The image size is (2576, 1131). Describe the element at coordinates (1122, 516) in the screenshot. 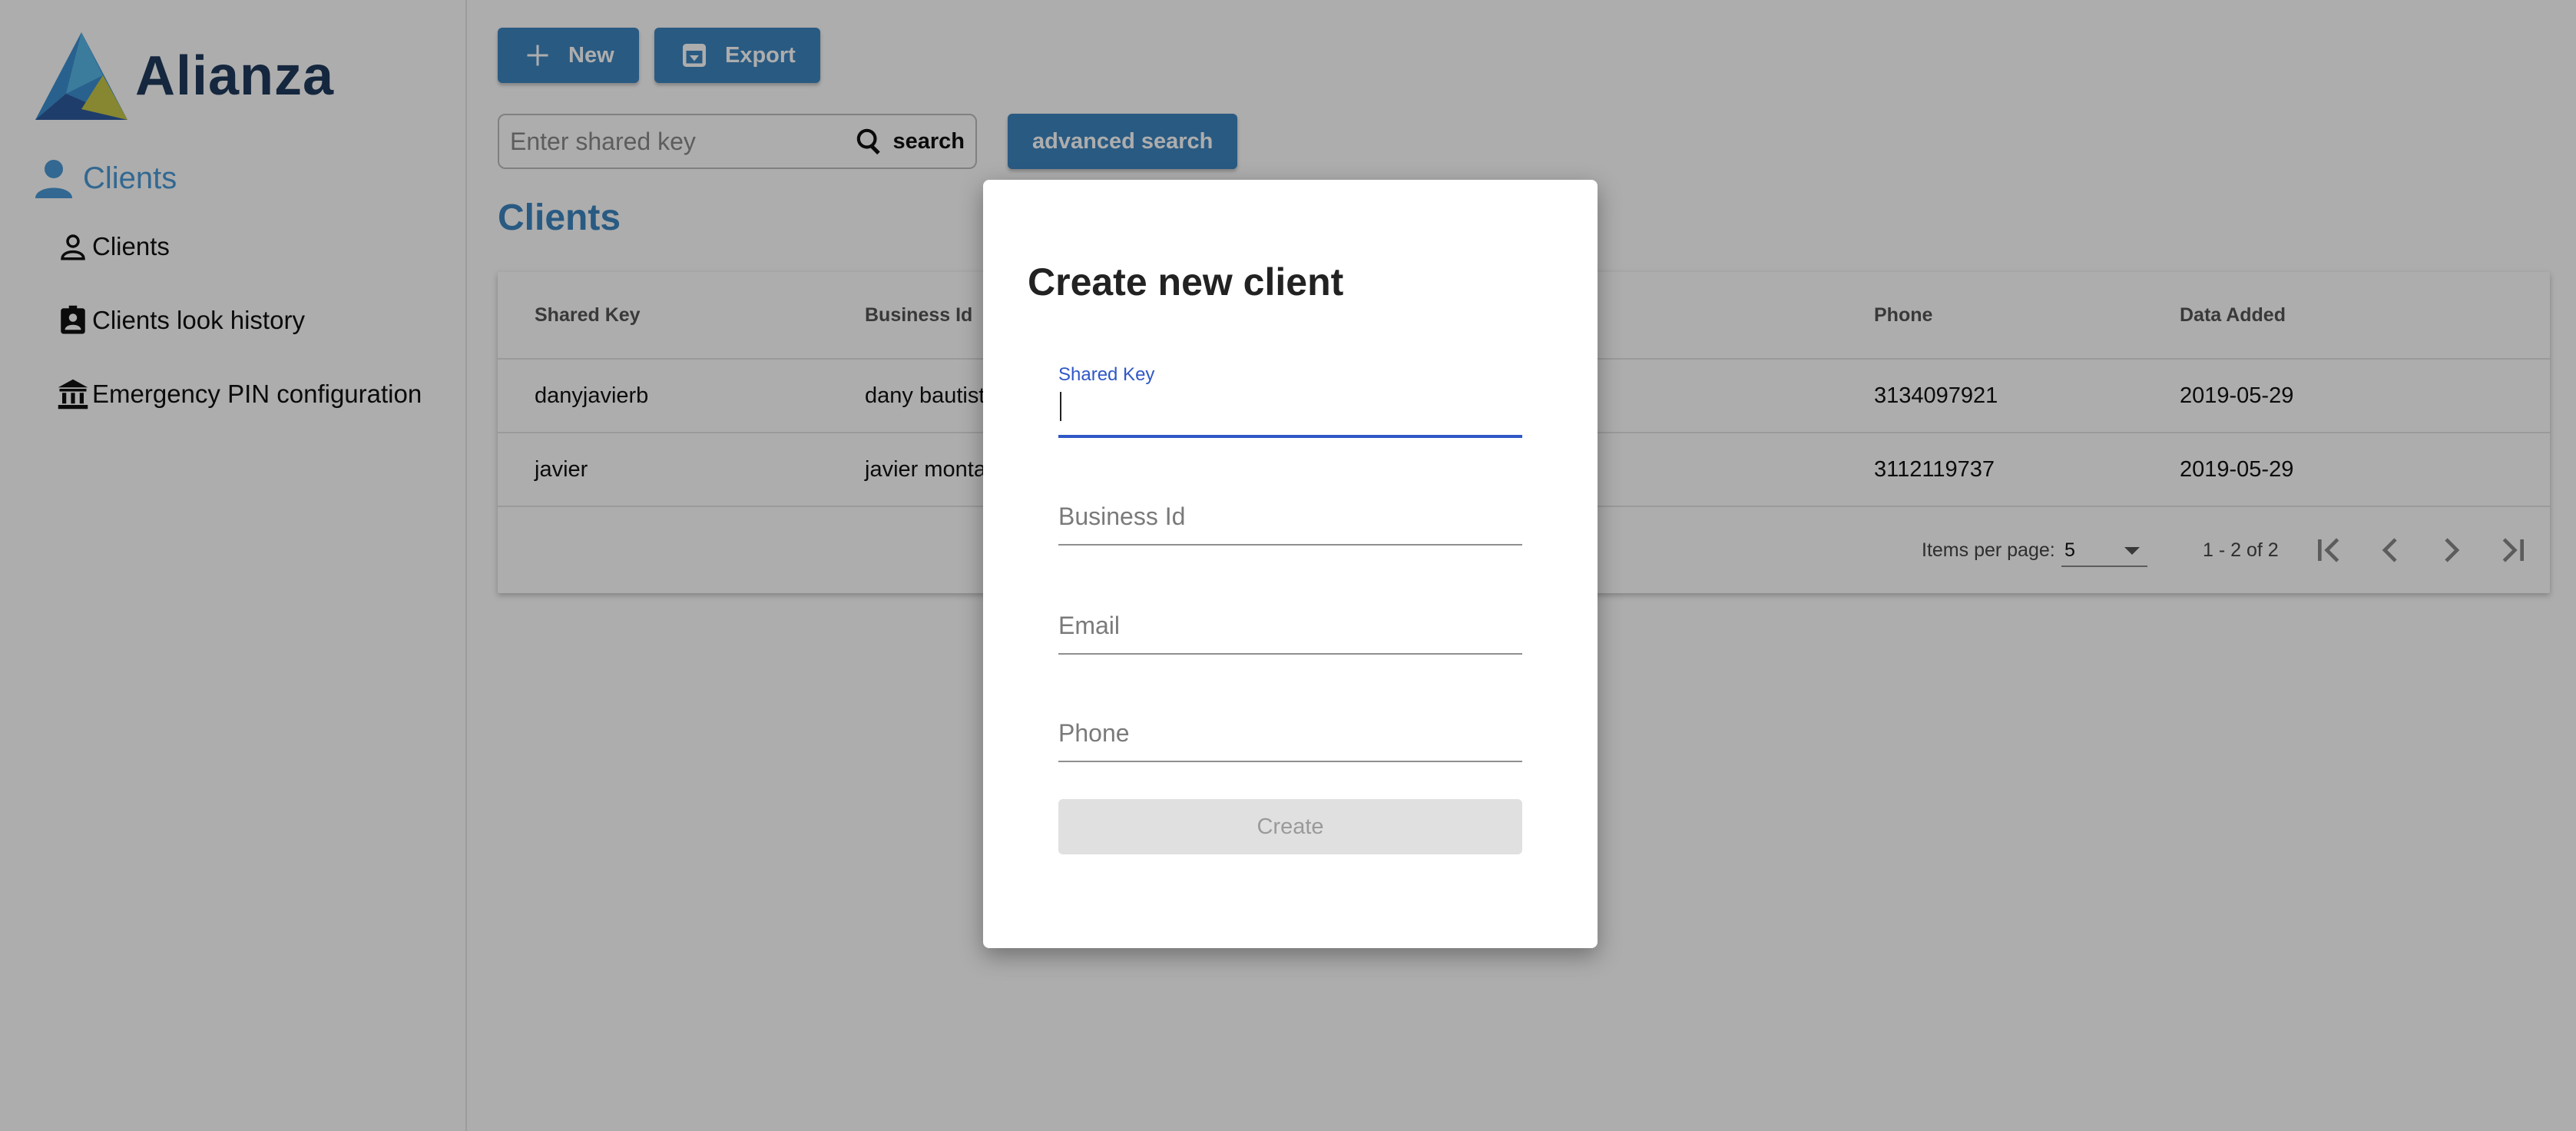

I see `business-id-label: Business Id` at that location.